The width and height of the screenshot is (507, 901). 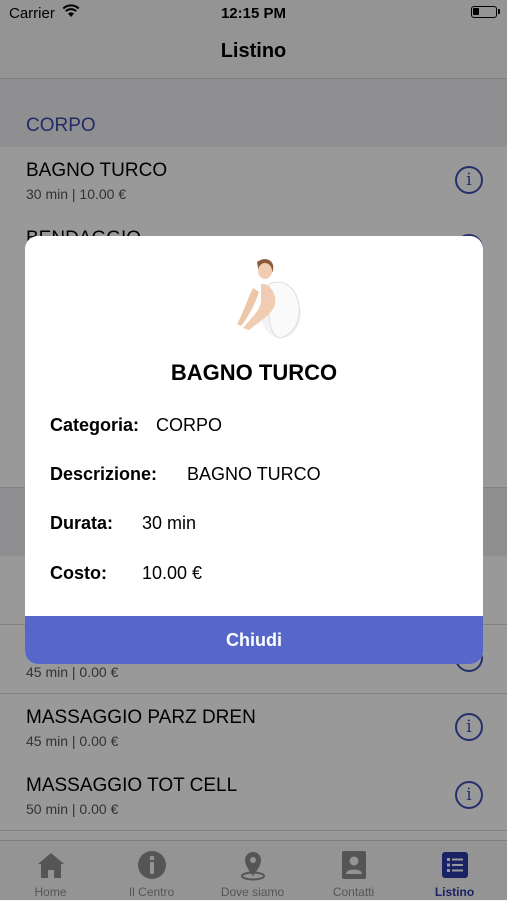 I want to click on field-value: BAGNO TURCO, so click(x=254, y=474).